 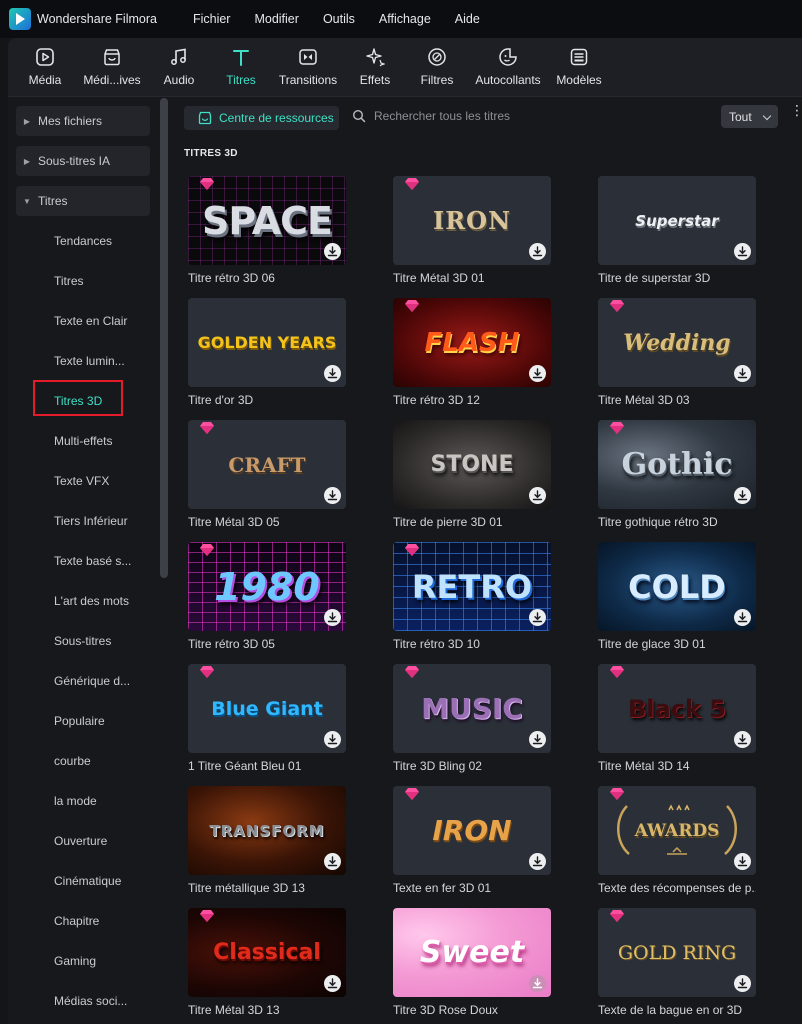 I want to click on menu-modifier: Modifier, so click(x=276, y=19).